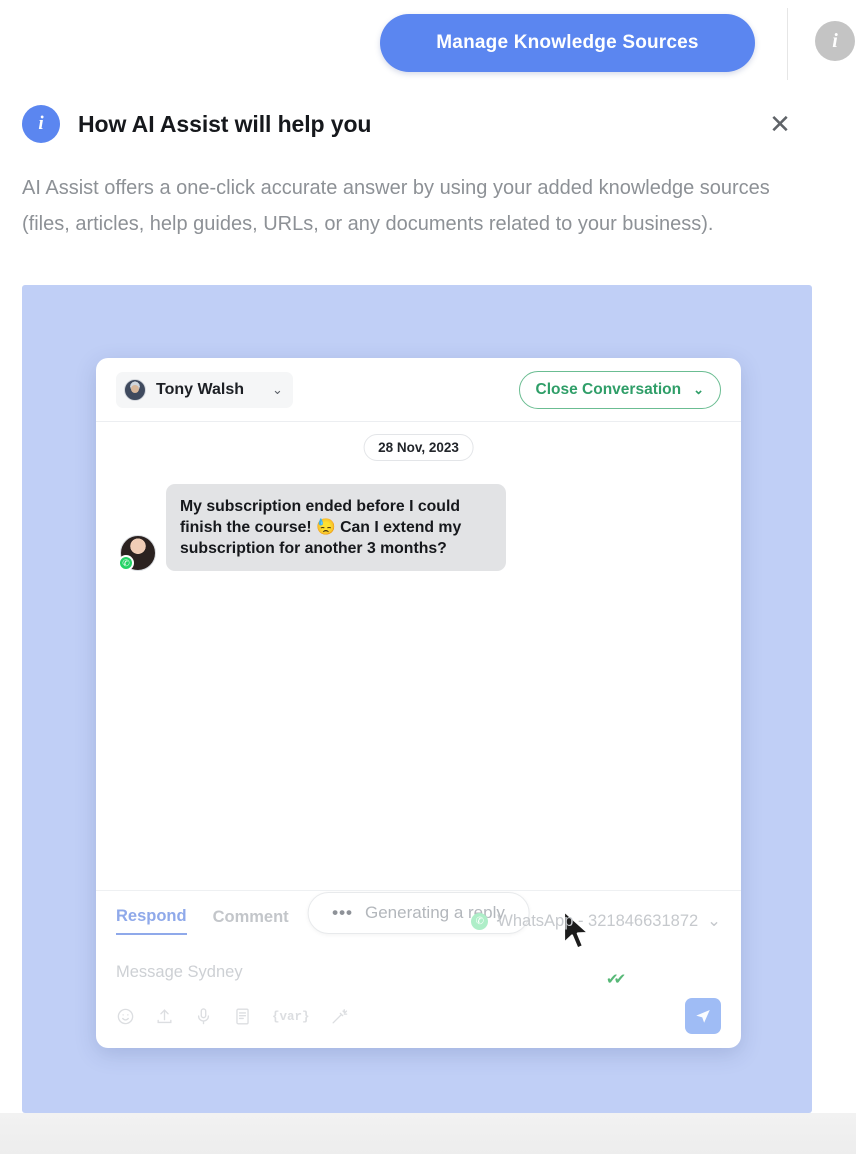 The image size is (856, 1154). What do you see at coordinates (251, 921) in the screenshot?
I see `tab-comment: Comment` at bounding box center [251, 921].